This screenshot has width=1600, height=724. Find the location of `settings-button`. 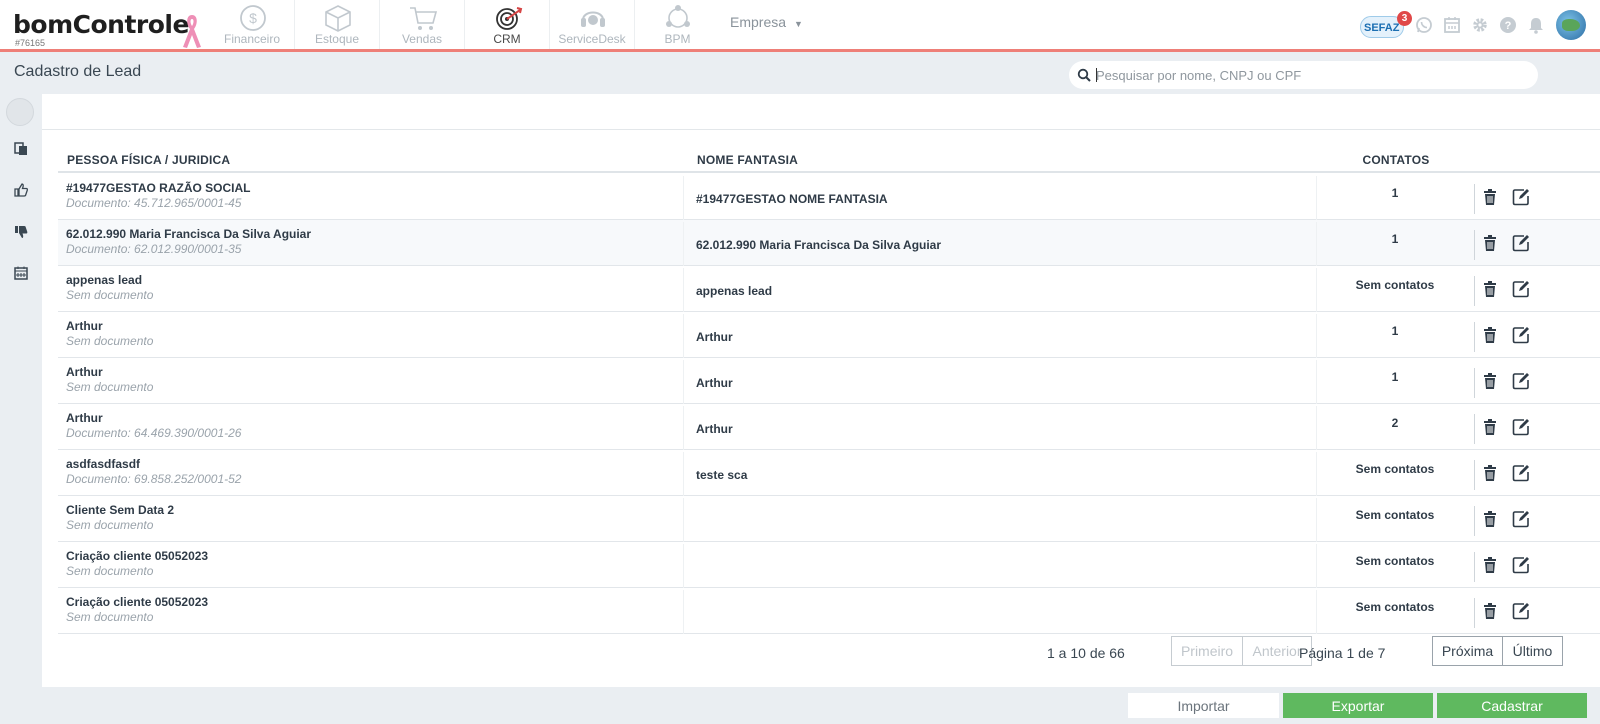

settings-button is located at coordinates (1480, 25).